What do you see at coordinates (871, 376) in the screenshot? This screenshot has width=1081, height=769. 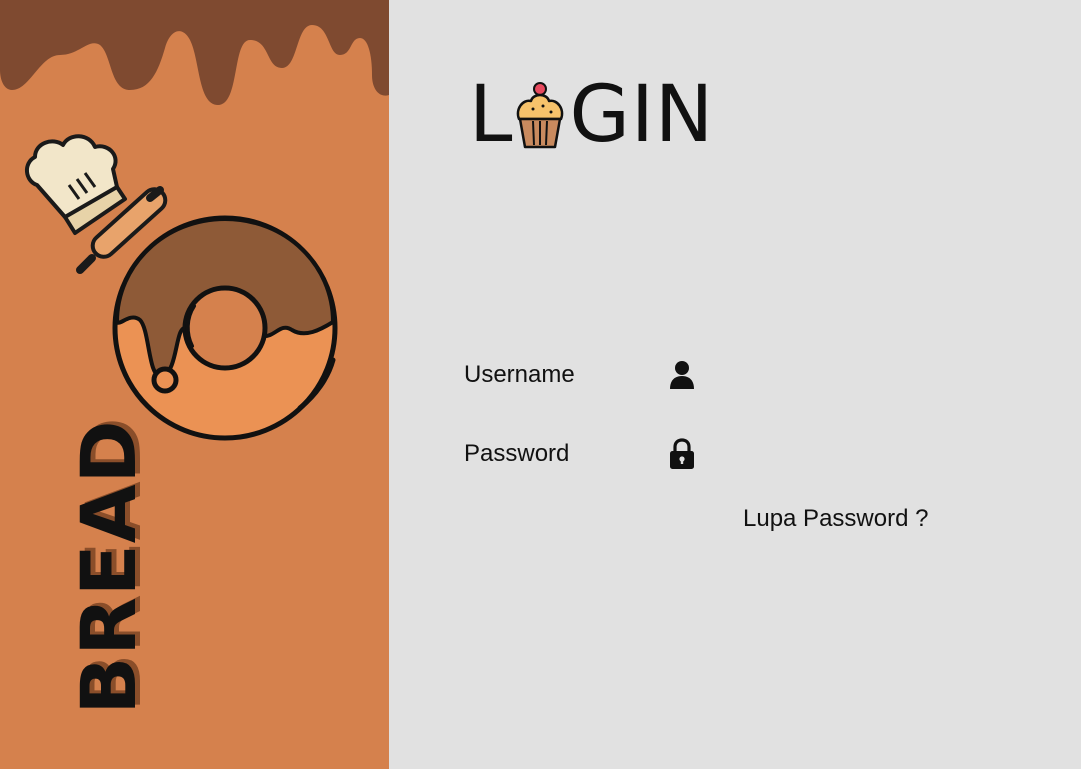 I see `username-input` at bounding box center [871, 376].